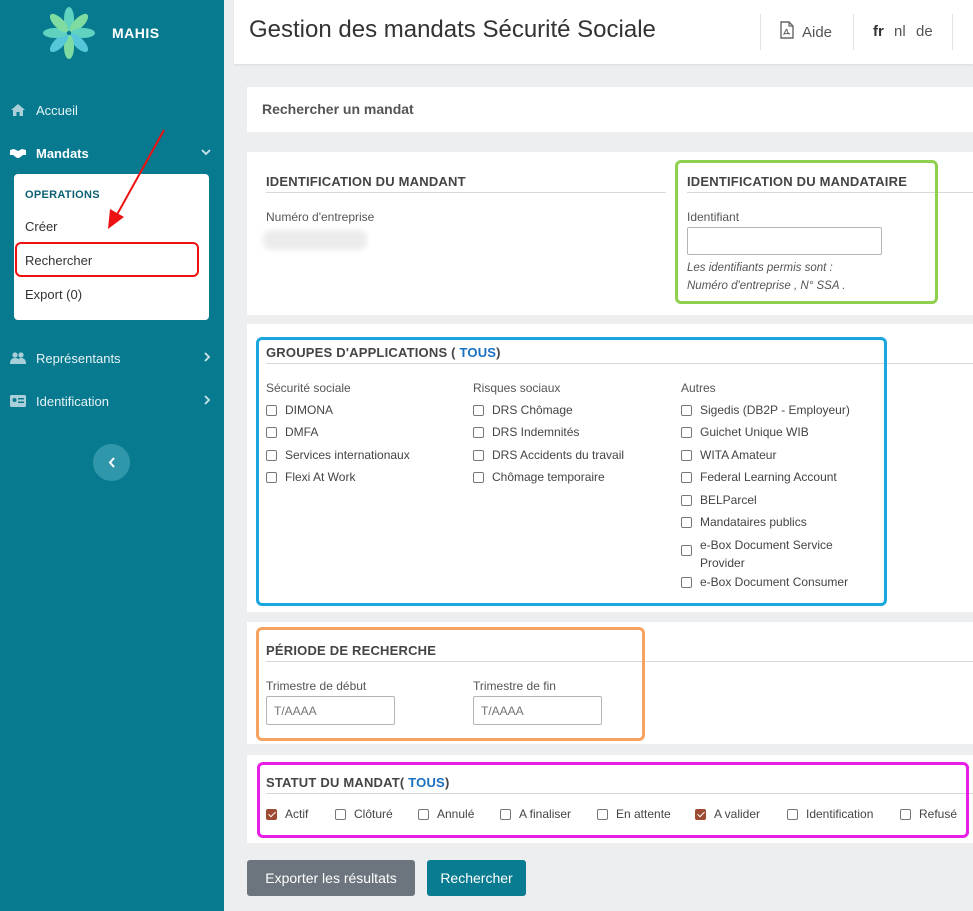  Describe the element at coordinates (452, 29) in the screenshot. I see `page-title: Gestion des mandats Sécurité Sociale` at that location.